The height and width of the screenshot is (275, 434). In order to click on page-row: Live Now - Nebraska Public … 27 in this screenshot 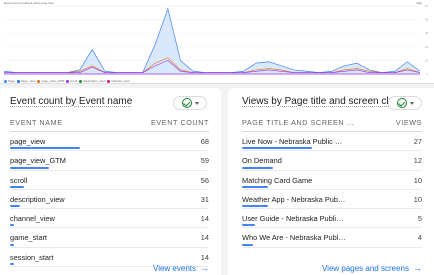, I will do `click(332, 142)`.